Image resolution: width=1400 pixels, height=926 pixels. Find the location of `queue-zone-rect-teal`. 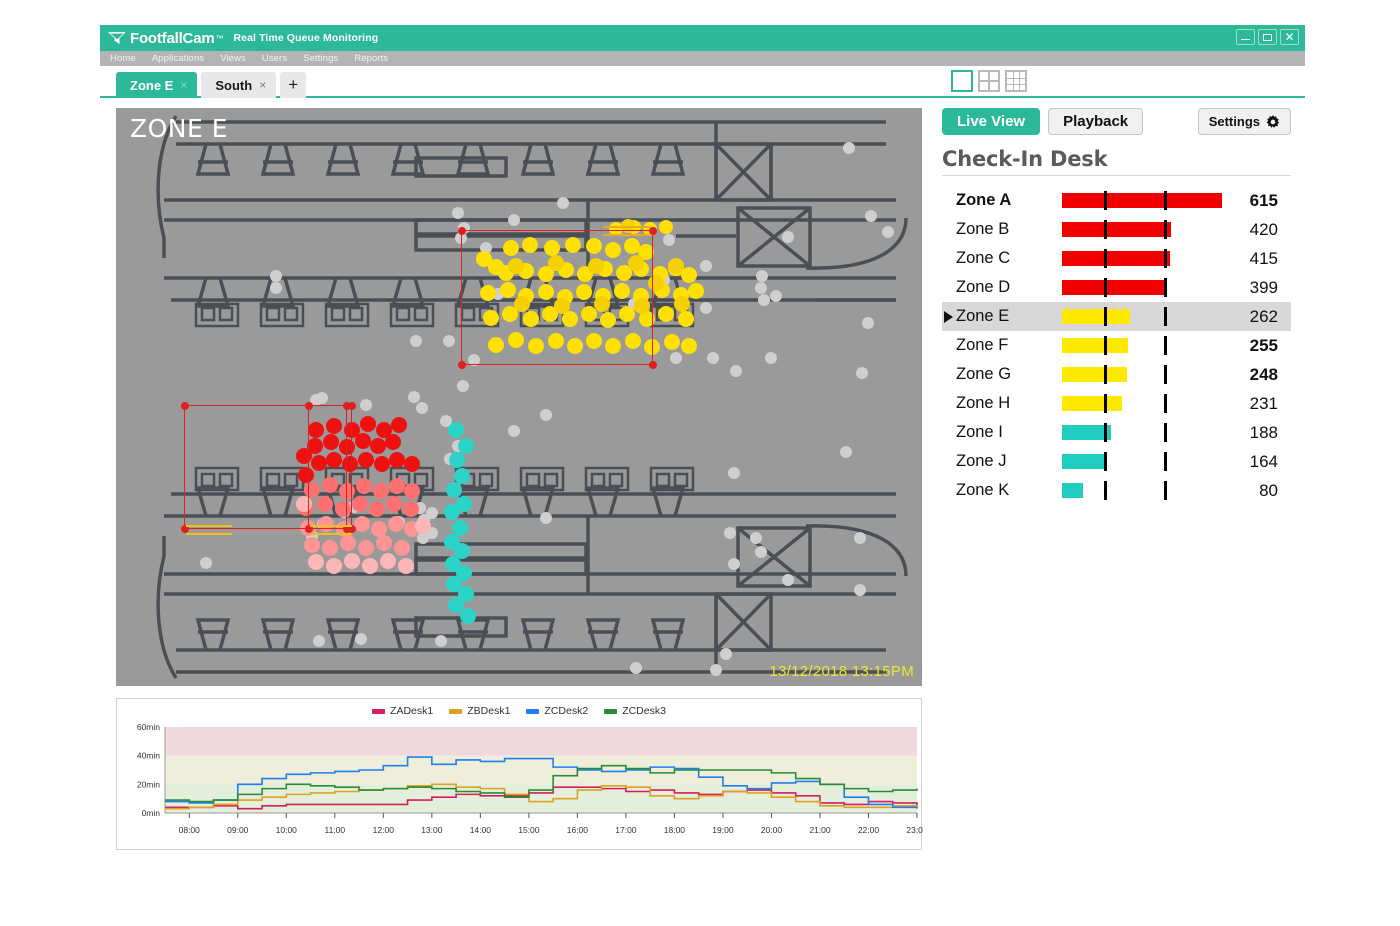

queue-zone-rect-teal is located at coordinates (330, 467).